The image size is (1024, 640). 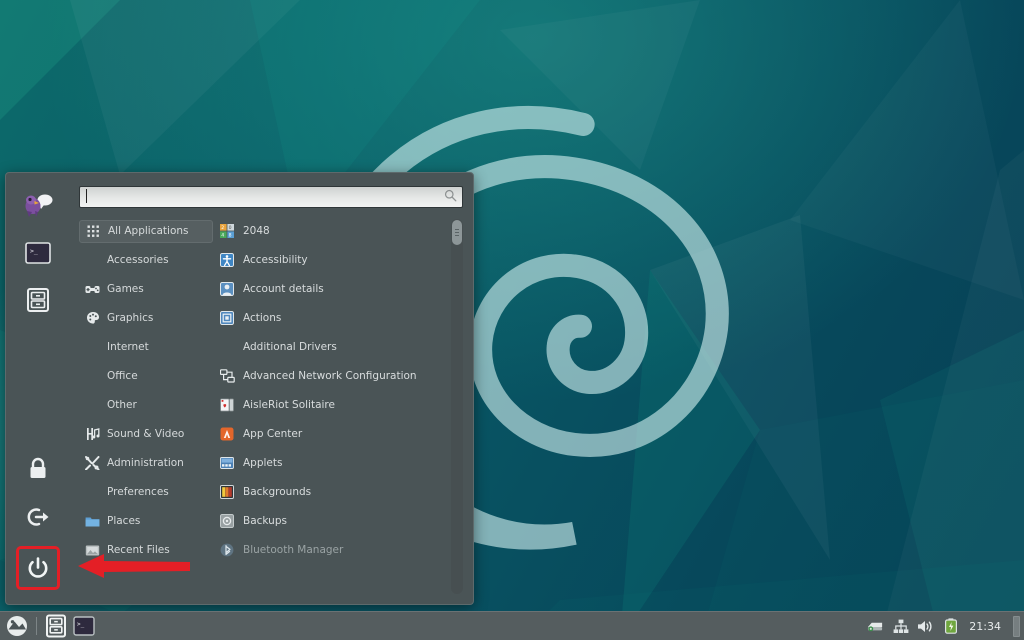 I want to click on category-label: Places, so click(x=124, y=521).